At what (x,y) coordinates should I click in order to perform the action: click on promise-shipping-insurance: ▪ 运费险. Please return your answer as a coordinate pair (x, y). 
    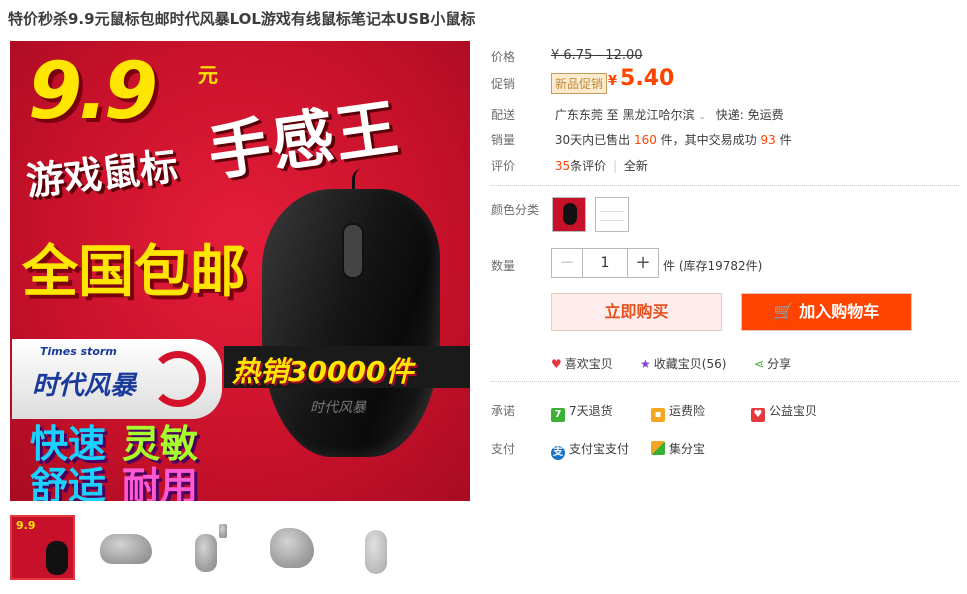
    Looking at the image, I should click on (678, 412).